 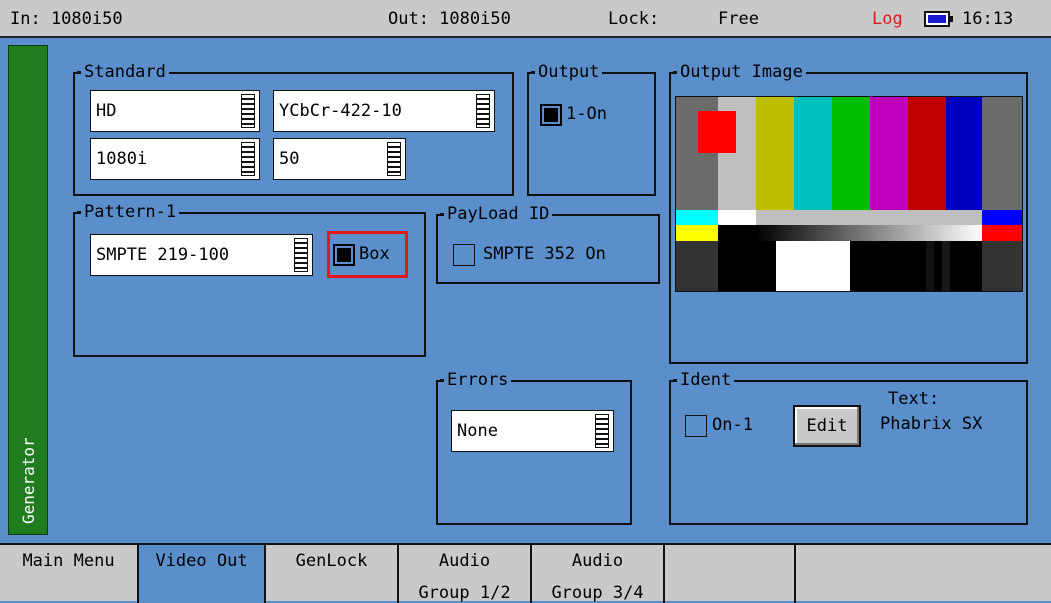 I want to click on scan-value: 1080i, so click(x=122, y=159).